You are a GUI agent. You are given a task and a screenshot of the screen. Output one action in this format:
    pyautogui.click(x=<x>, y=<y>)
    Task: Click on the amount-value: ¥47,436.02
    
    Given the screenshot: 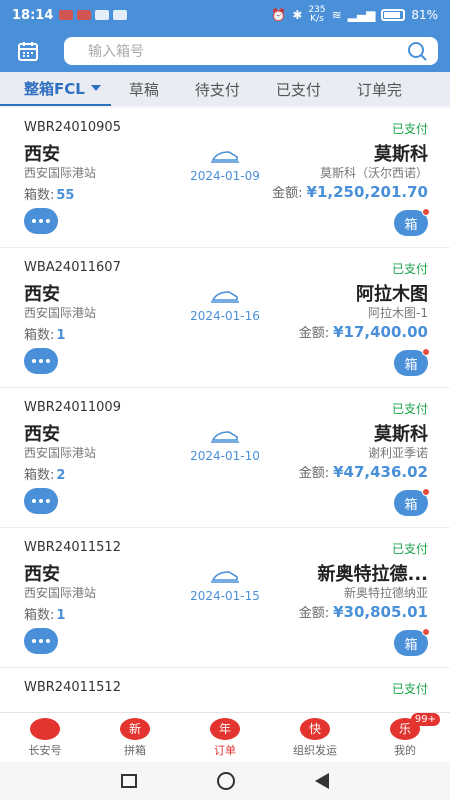 What is the action you would take?
    pyautogui.click(x=380, y=472)
    